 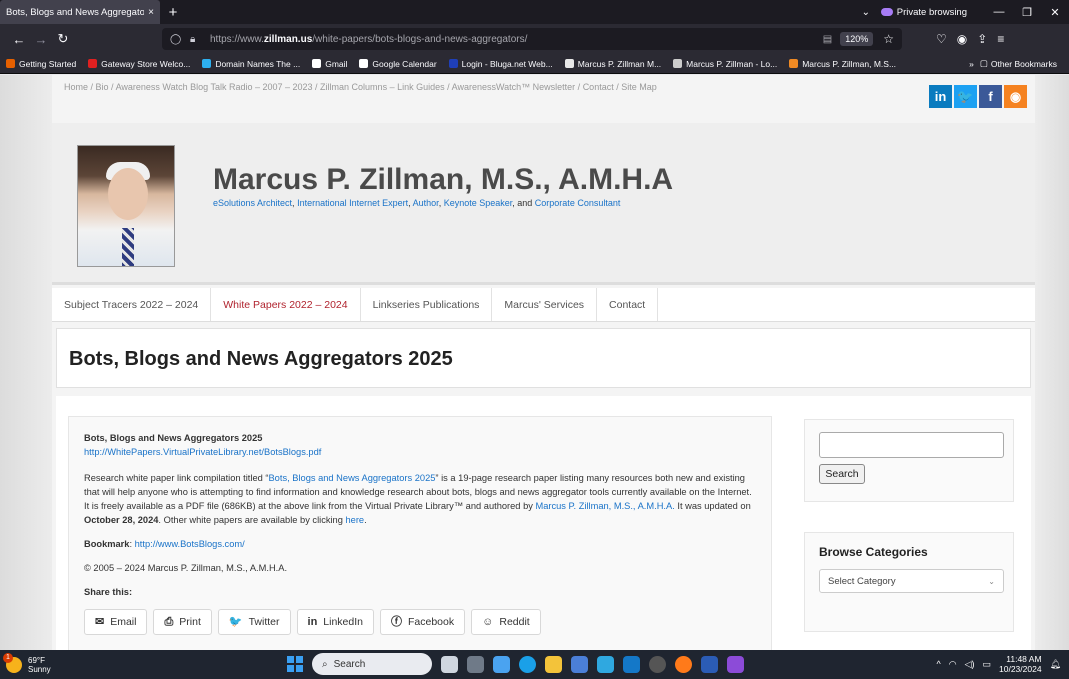 What do you see at coordinates (527, 664) in the screenshot?
I see `edge-icon` at bounding box center [527, 664].